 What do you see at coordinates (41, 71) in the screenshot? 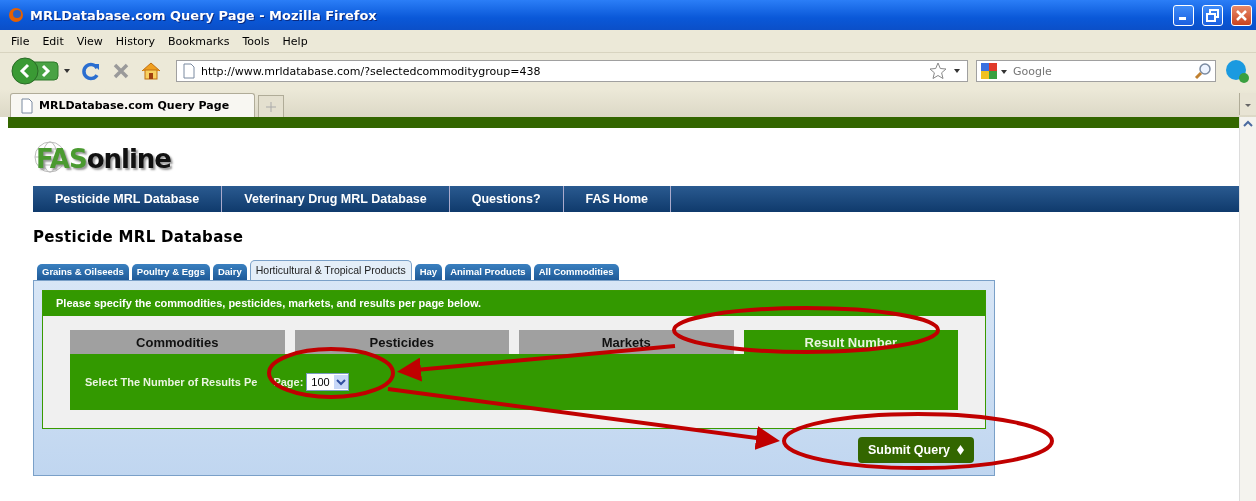
I see `back-forward-icon` at bounding box center [41, 71].